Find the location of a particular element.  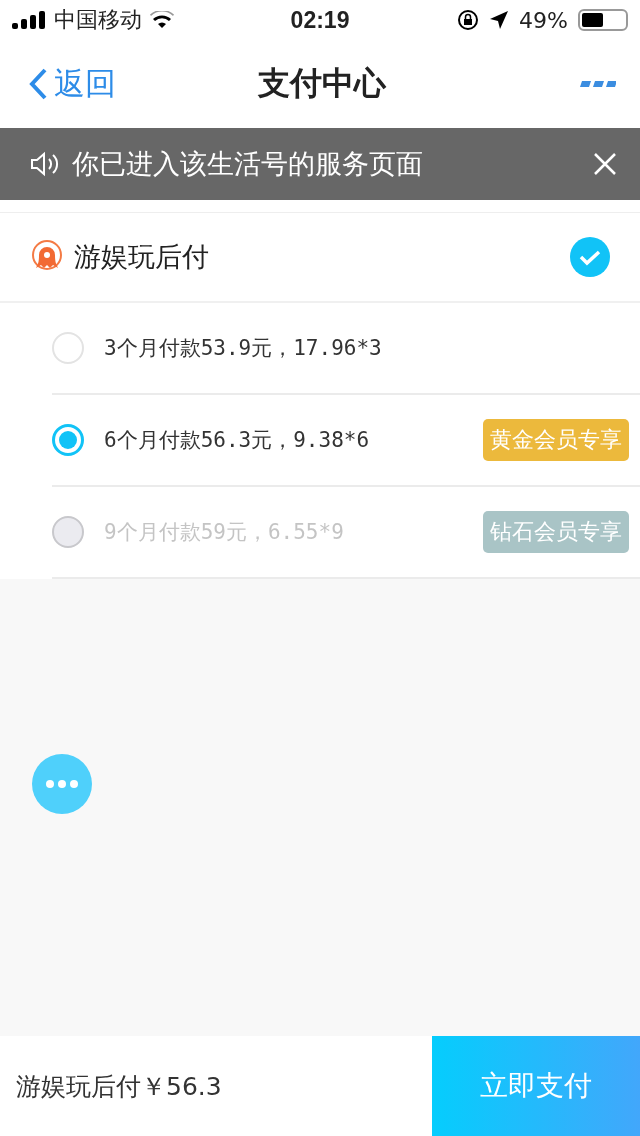

payment-method-name: 游娱玩后付 is located at coordinates (142, 257).